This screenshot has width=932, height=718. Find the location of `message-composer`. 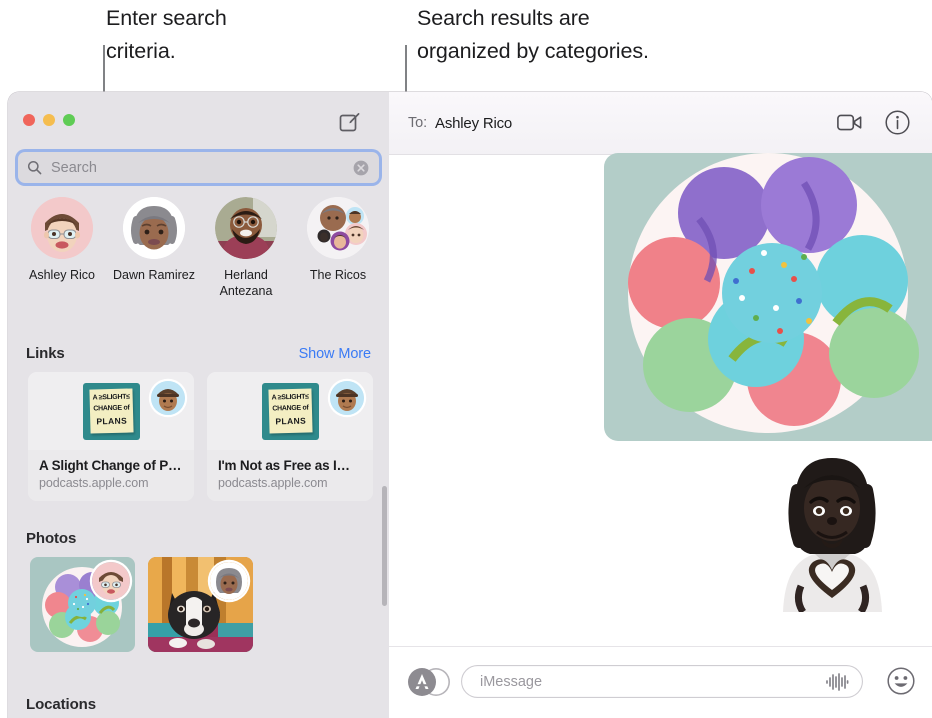

message-composer is located at coordinates (660, 682).